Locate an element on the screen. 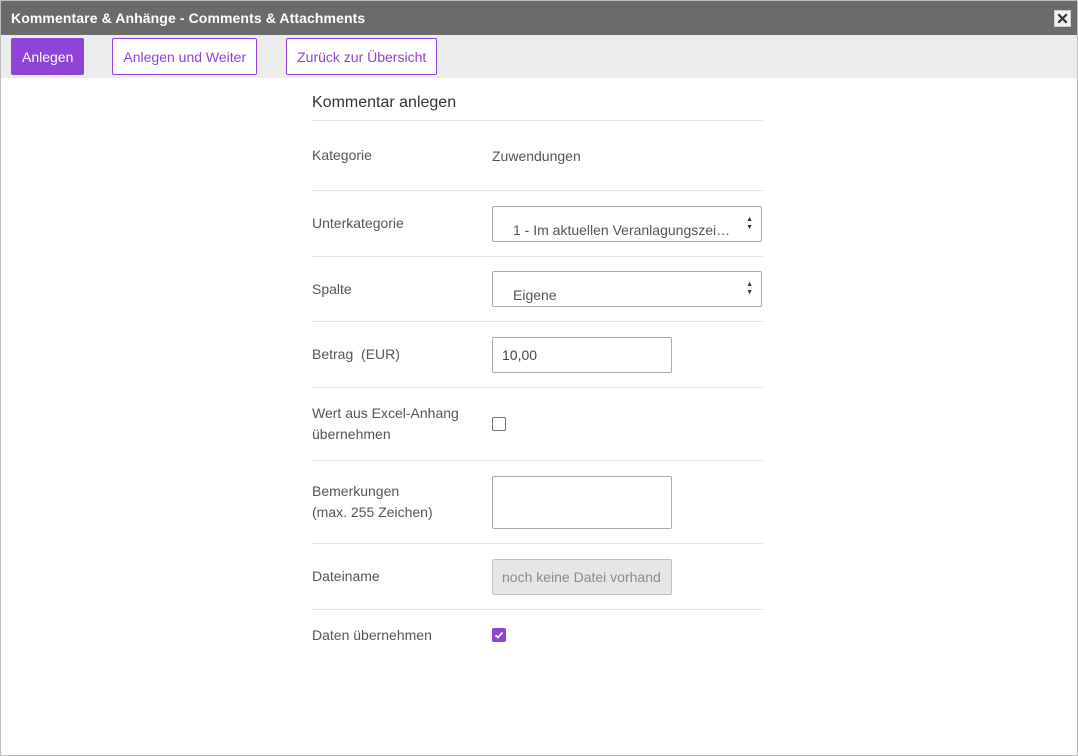  back-to-overview-button: Zurück zur Übersicht is located at coordinates (362, 56).